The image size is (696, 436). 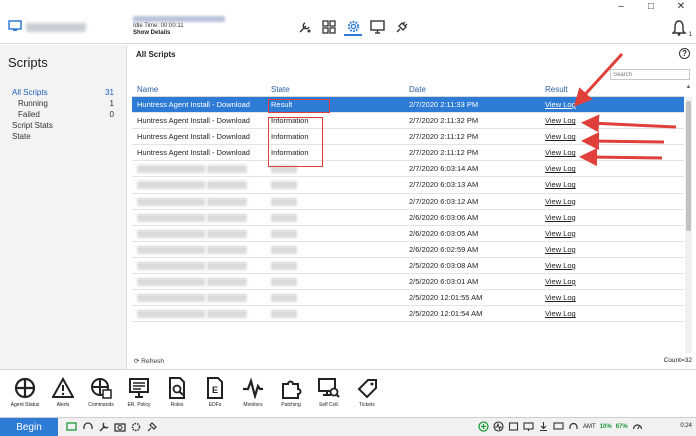 I want to click on module-edf-button: E EDFs, so click(x=215, y=394).